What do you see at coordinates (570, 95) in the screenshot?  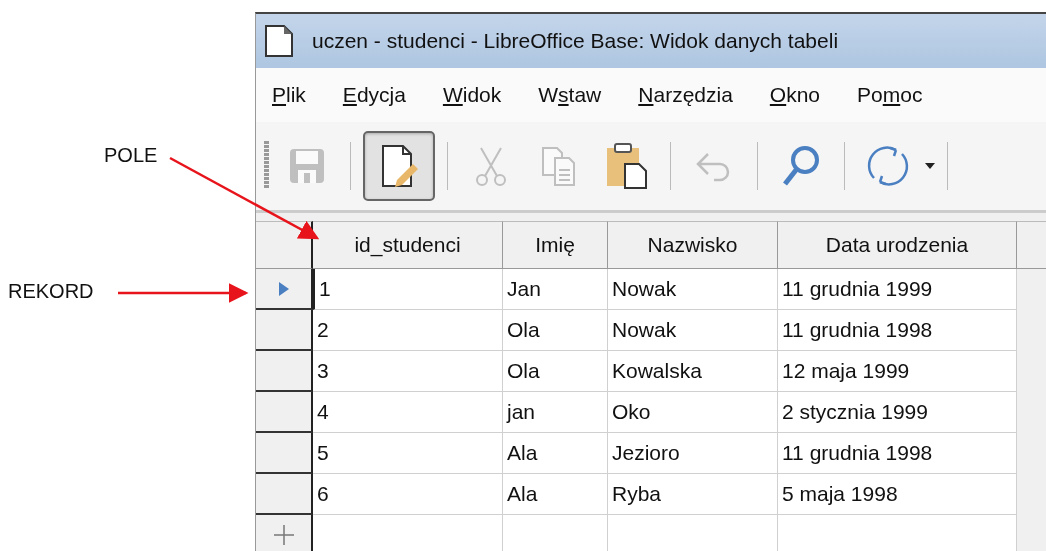 I see `menu-item: Wstaw` at bounding box center [570, 95].